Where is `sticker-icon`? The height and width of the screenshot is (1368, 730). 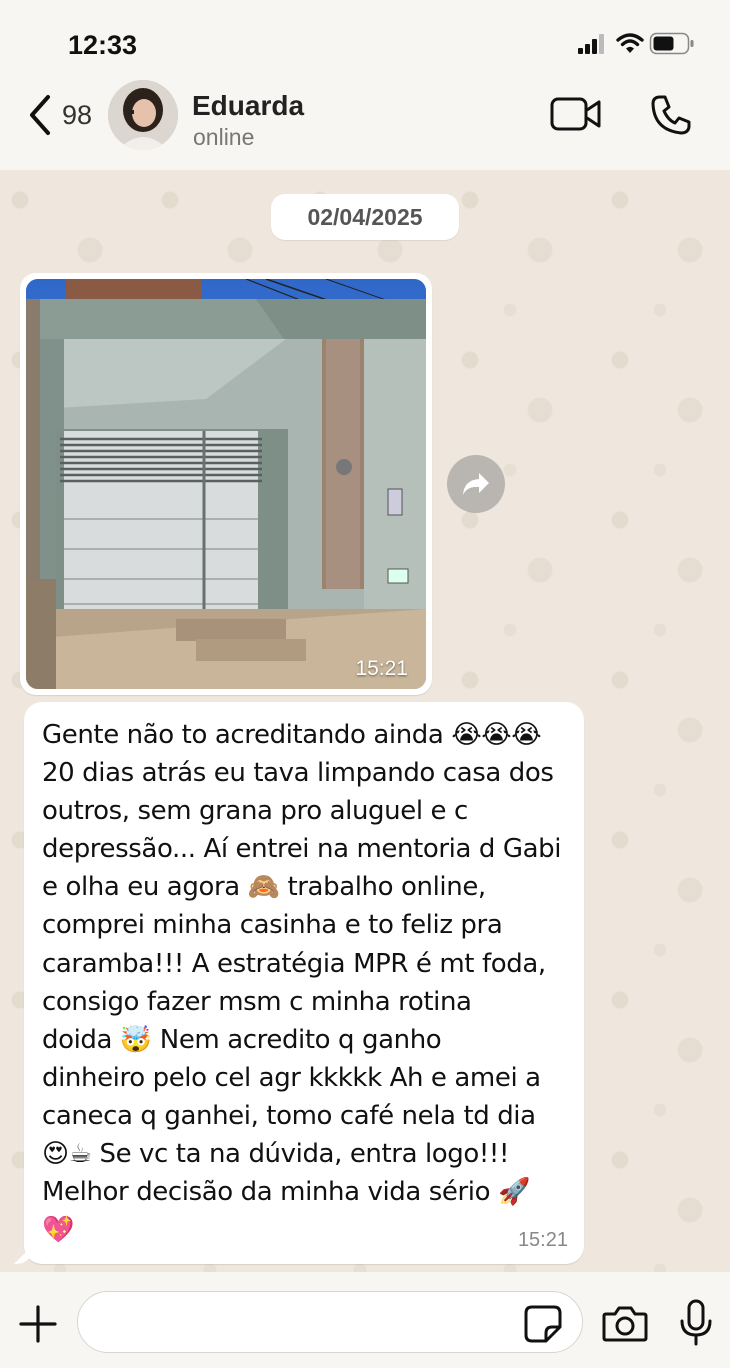 sticker-icon is located at coordinates (543, 1324).